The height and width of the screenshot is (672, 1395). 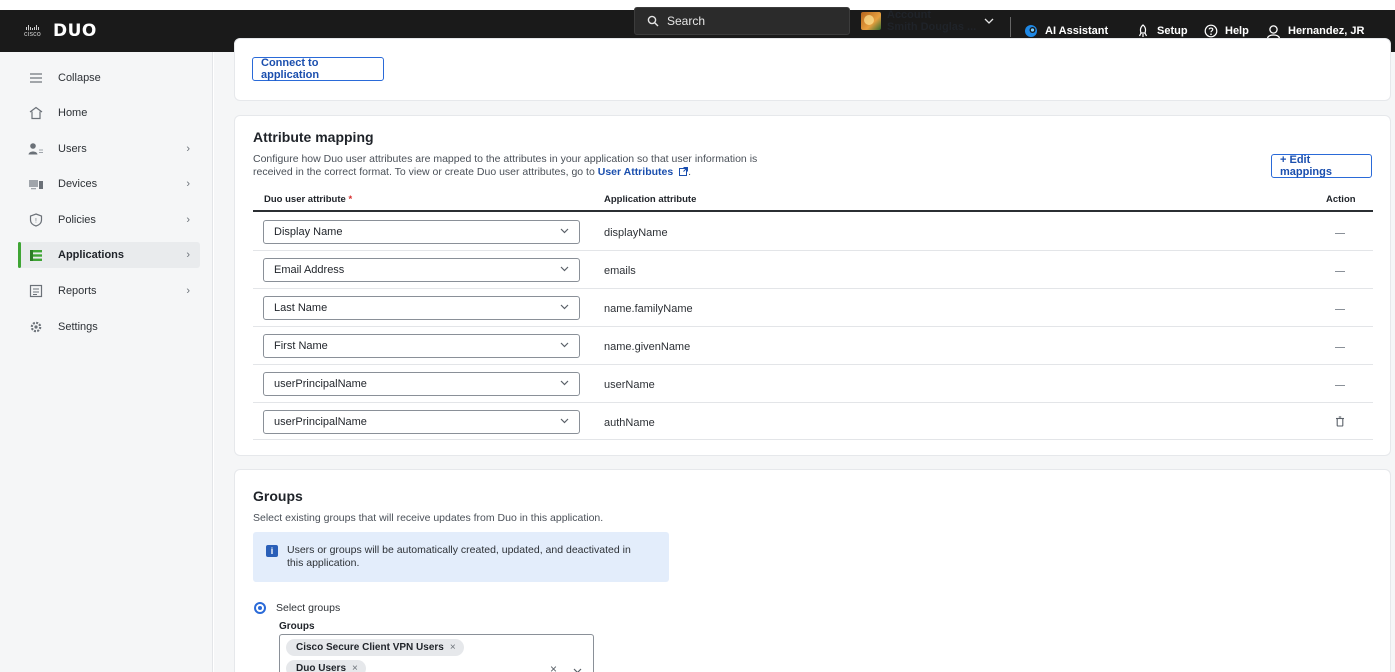 What do you see at coordinates (686, 21) in the screenshot?
I see `search-label: Search` at bounding box center [686, 21].